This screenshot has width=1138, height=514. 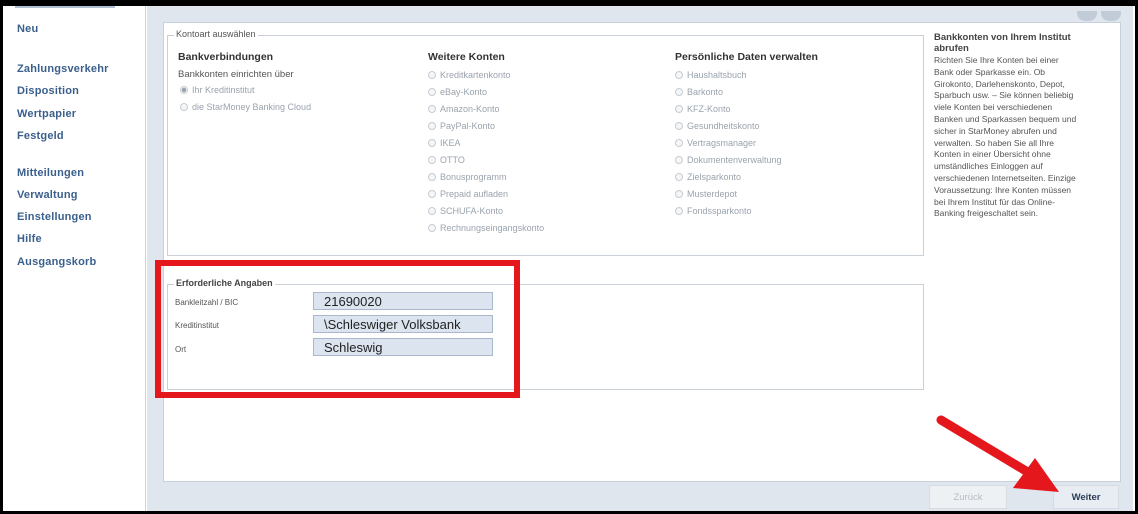 What do you see at coordinates (713, 211) in the screenshot?
I see `radio-fund-savings: Fondssparkonto` at bounding box center [713, 211].